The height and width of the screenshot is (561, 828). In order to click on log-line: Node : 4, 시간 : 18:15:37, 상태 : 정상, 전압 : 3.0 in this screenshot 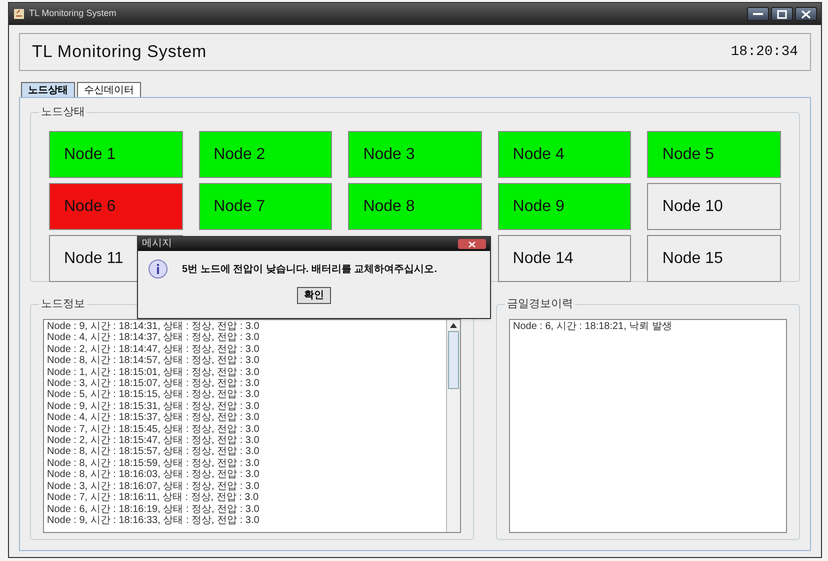, I will do `click(153, 418)`.